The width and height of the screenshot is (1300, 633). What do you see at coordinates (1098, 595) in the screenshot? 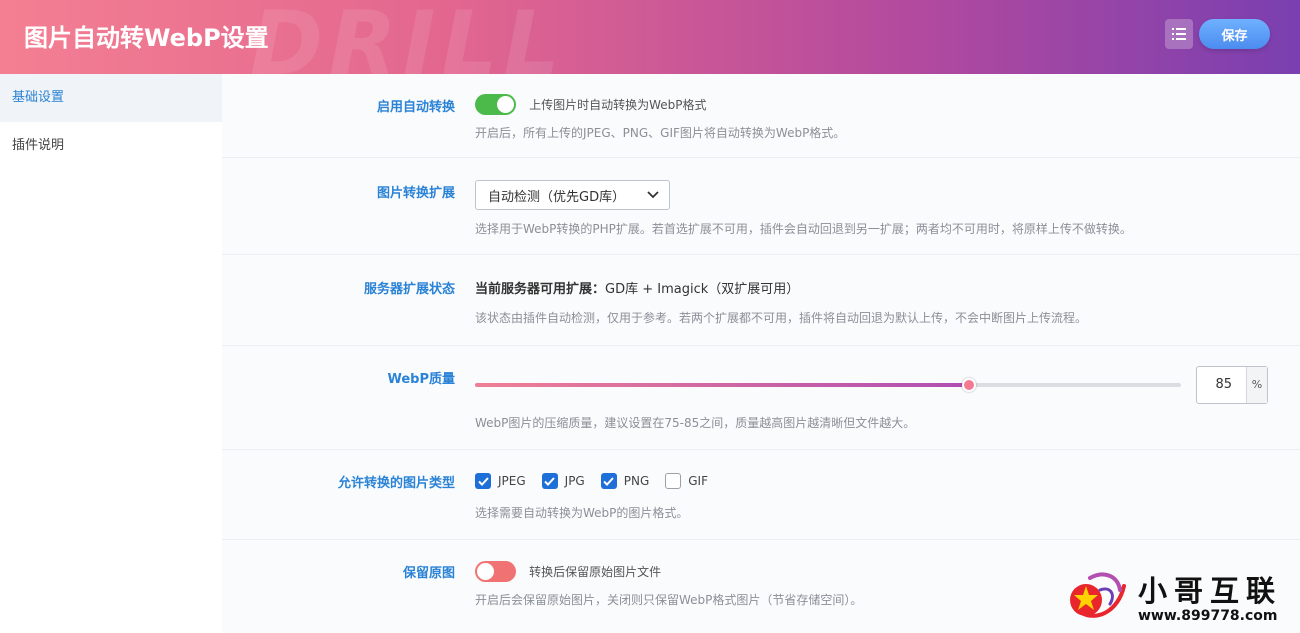
I see `logo-mark-icon` at bounding box center [1098, 595].